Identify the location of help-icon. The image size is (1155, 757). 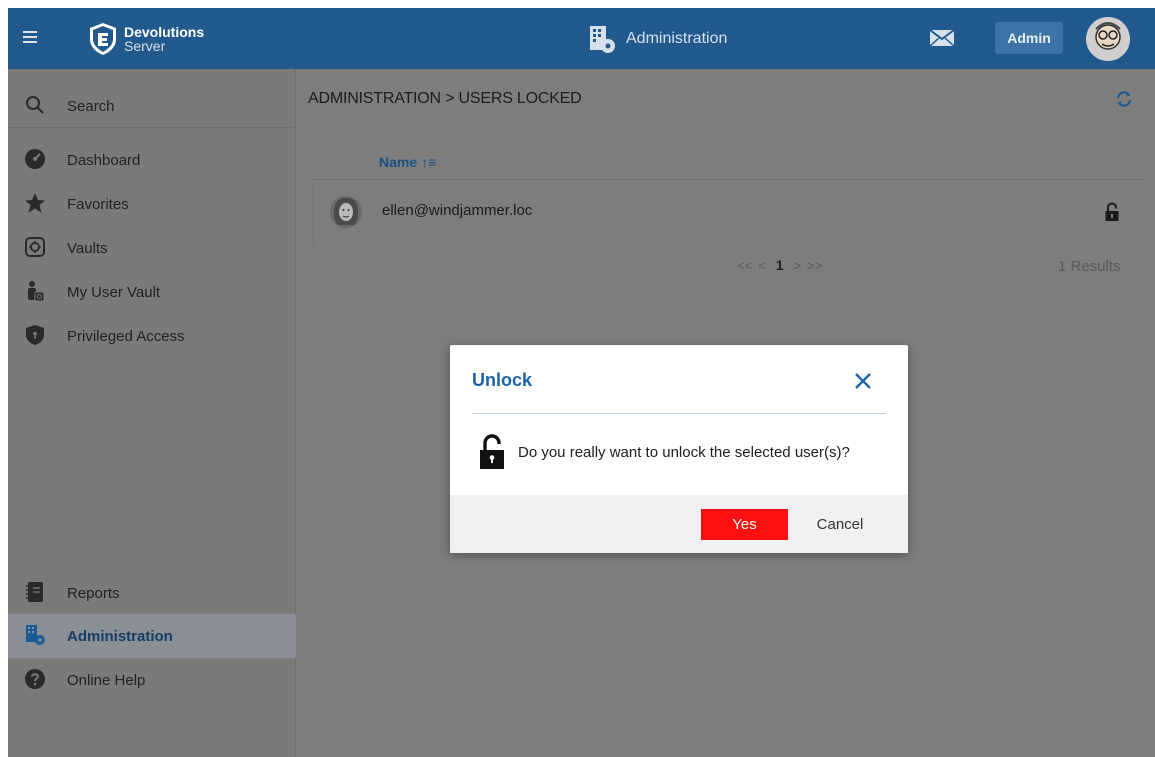
(35, 679).